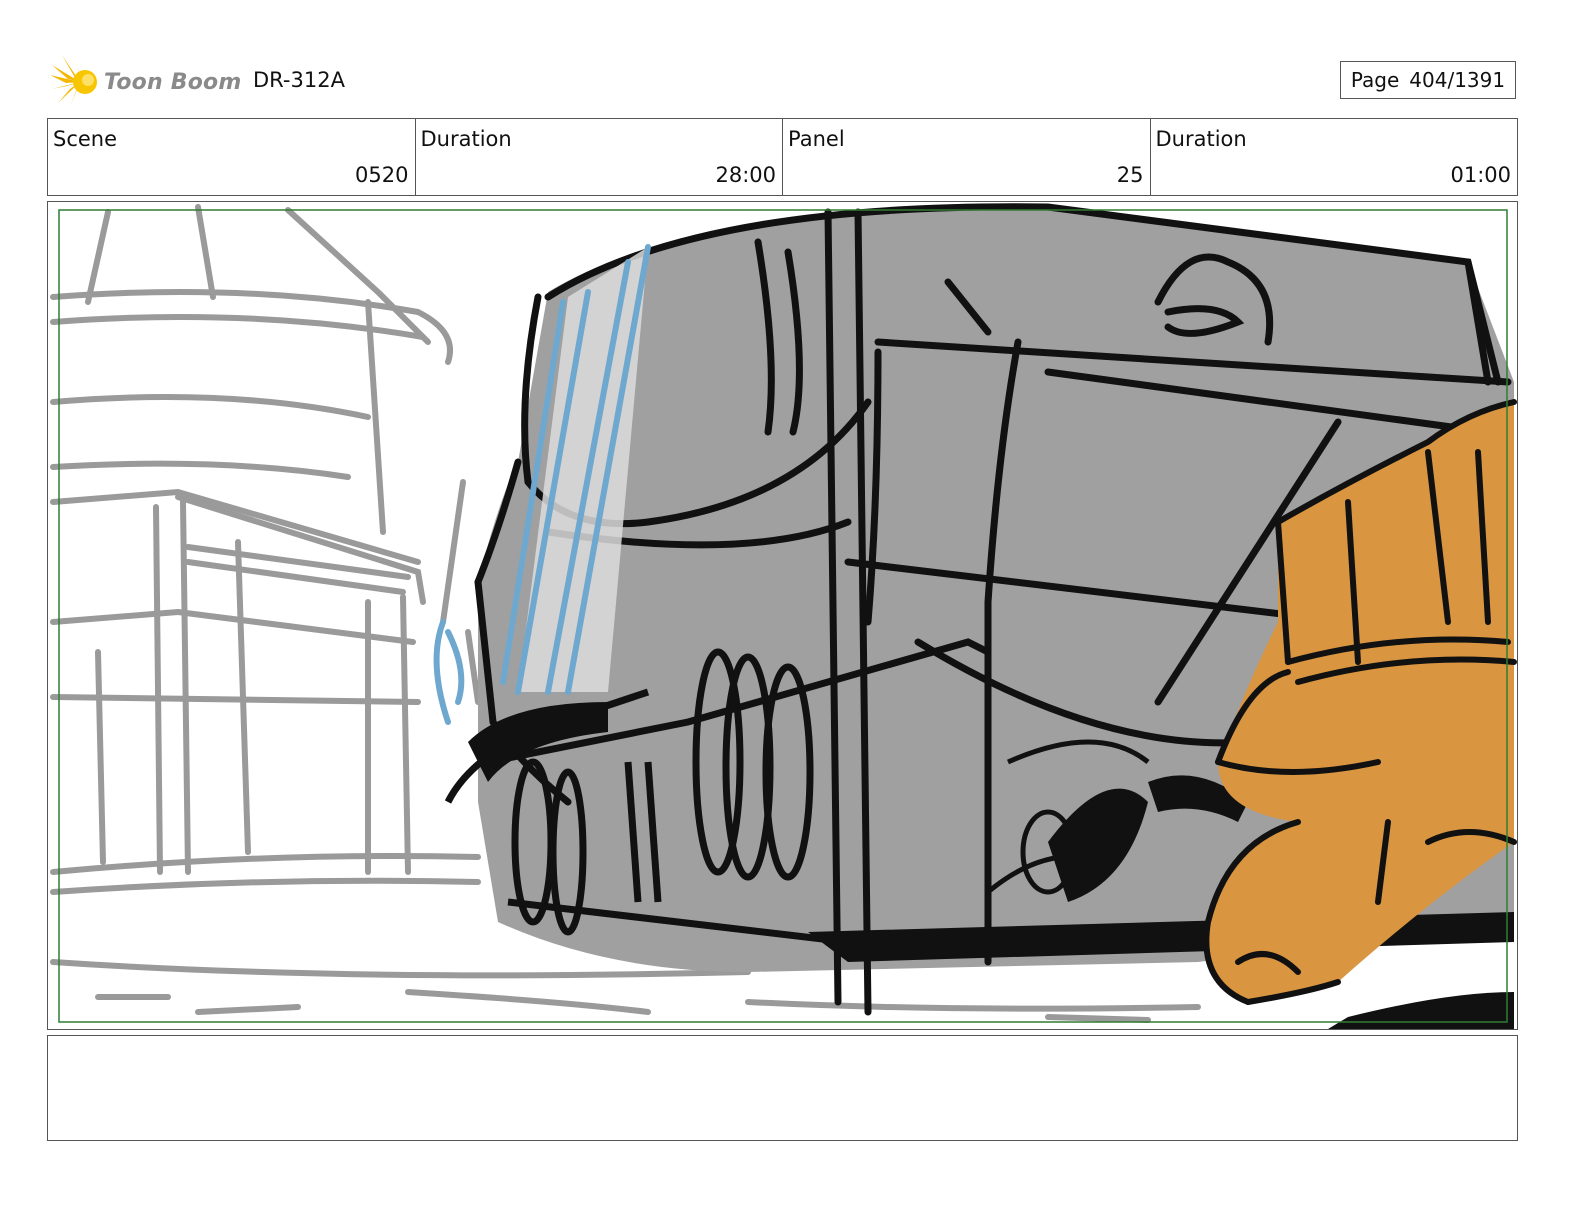 The height and width of the screenshot is (1224, 1584). I want to click on scene-value: 0520, so click(382, 175).